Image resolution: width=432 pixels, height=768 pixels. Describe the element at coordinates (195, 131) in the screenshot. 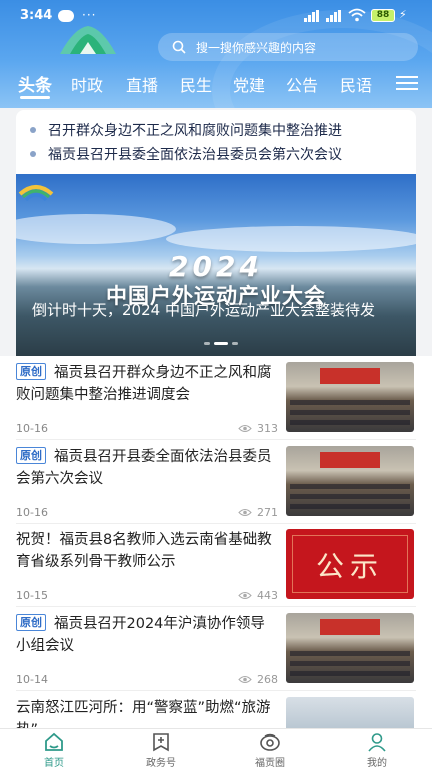

I see `ticker-text: 召开群众身边不正之风和腐败问题集中整治推进` at that location.